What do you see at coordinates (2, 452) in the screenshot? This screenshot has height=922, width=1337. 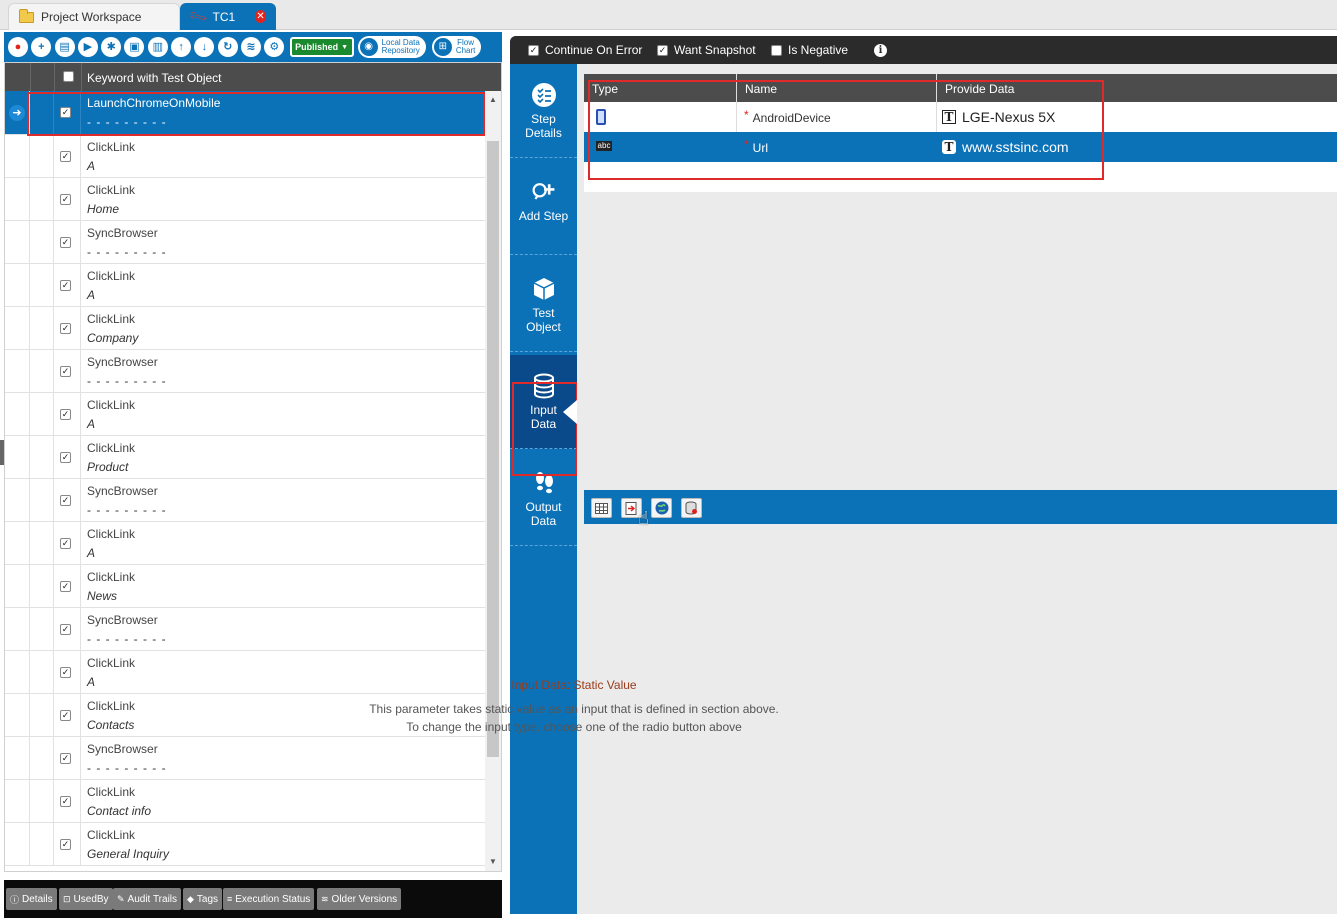 I see `collapse-handle` at bounding box center [2, 452].